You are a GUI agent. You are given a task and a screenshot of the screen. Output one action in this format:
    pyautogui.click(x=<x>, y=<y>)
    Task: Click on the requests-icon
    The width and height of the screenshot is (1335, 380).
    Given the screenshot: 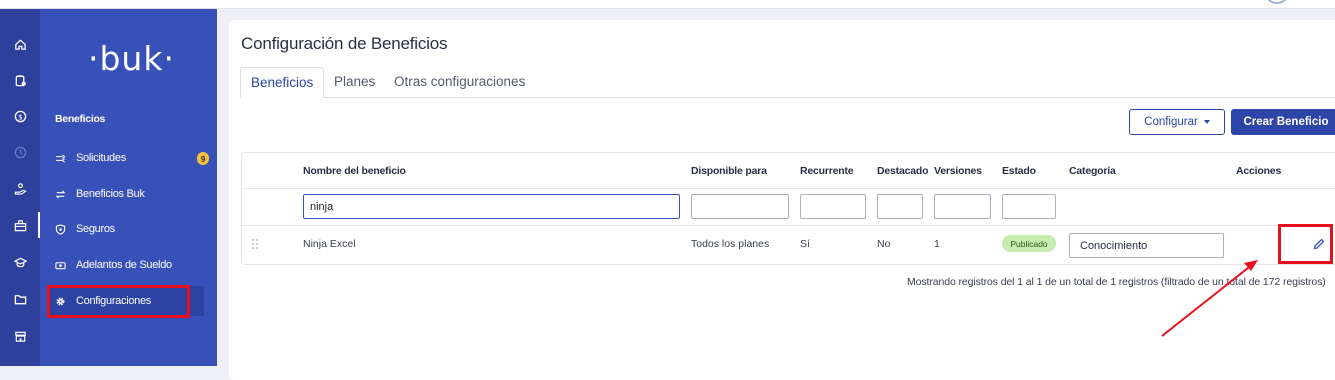 What is the action you would take?
    pyautogui.click(x=60, y=158)
    